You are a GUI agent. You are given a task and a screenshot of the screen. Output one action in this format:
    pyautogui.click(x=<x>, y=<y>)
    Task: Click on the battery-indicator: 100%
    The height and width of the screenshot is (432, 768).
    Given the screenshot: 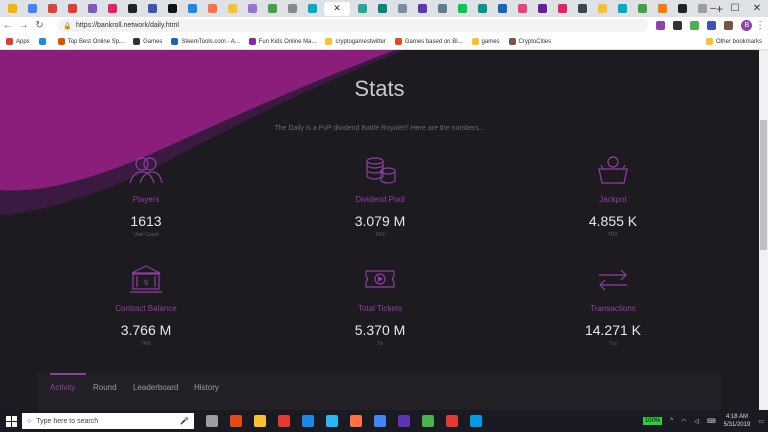 What is the action you would take?
    pyautogui.click(x=652, y=421)
    